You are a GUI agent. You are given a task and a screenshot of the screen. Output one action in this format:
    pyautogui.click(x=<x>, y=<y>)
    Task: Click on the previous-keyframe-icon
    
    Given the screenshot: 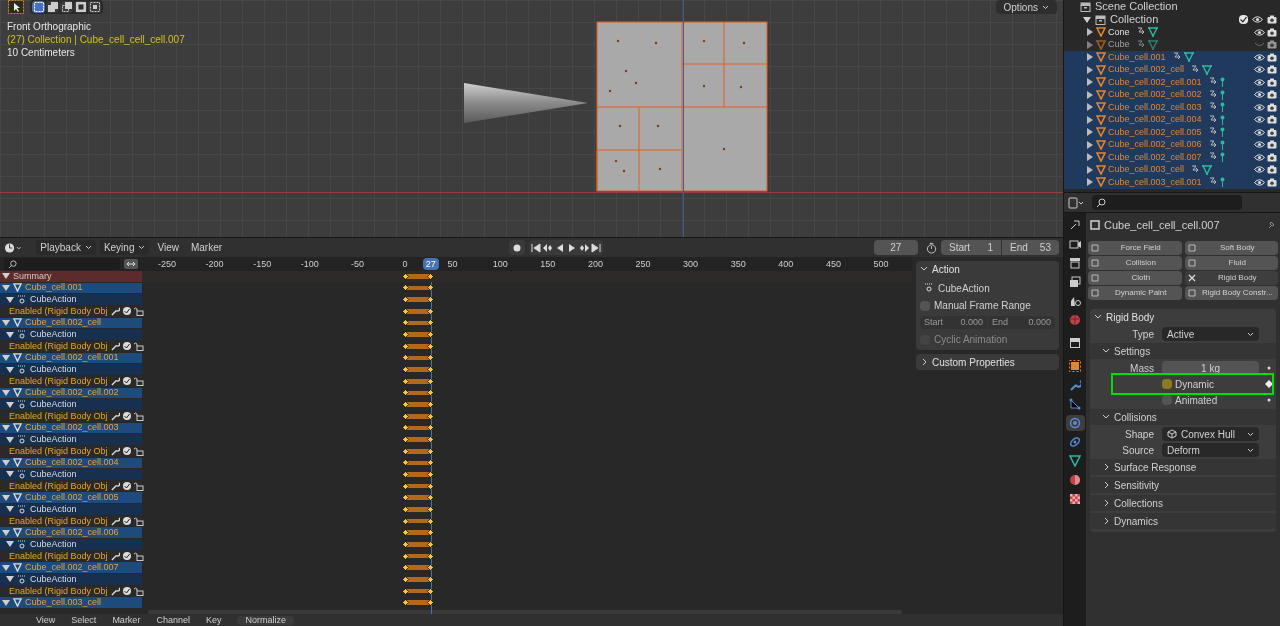 What is the action you would take?
    pyautogui.click(x=548, y=247)
    